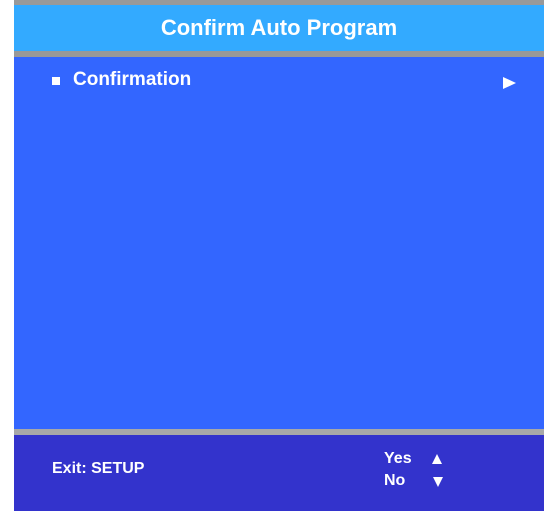  What do you see at coordinates (395, 480) in the screenshot?
I see `no-label: No` at bounding box center [395, 480].